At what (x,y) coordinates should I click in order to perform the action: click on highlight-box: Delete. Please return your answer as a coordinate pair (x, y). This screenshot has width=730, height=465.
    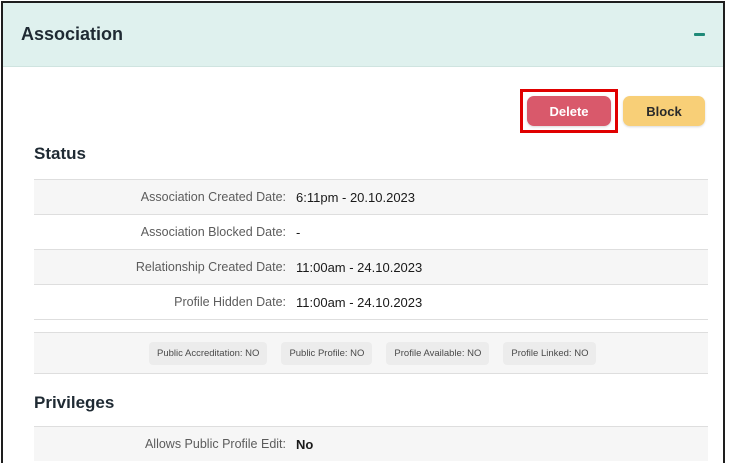
    Looking at the image, I should click on (569, 111).